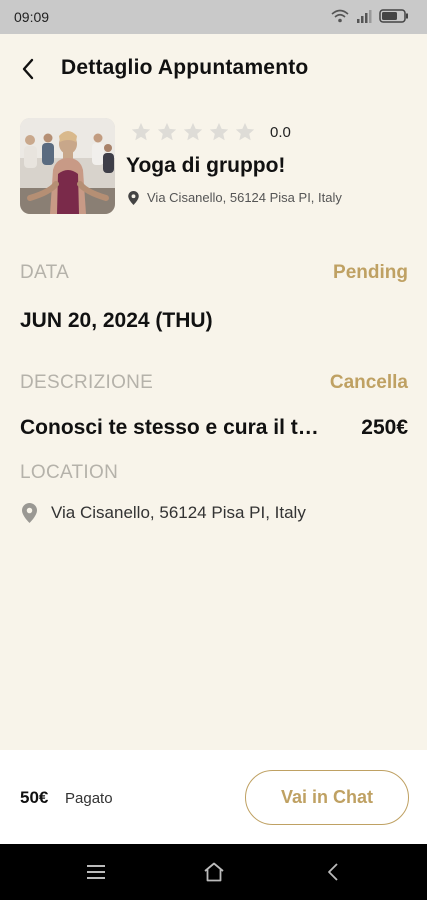 This screenshot has width=427, height=900. What do you see at coordinates (384, 427) in the screenshot?
I see `price: 250€` at bounding box center [384, 427].